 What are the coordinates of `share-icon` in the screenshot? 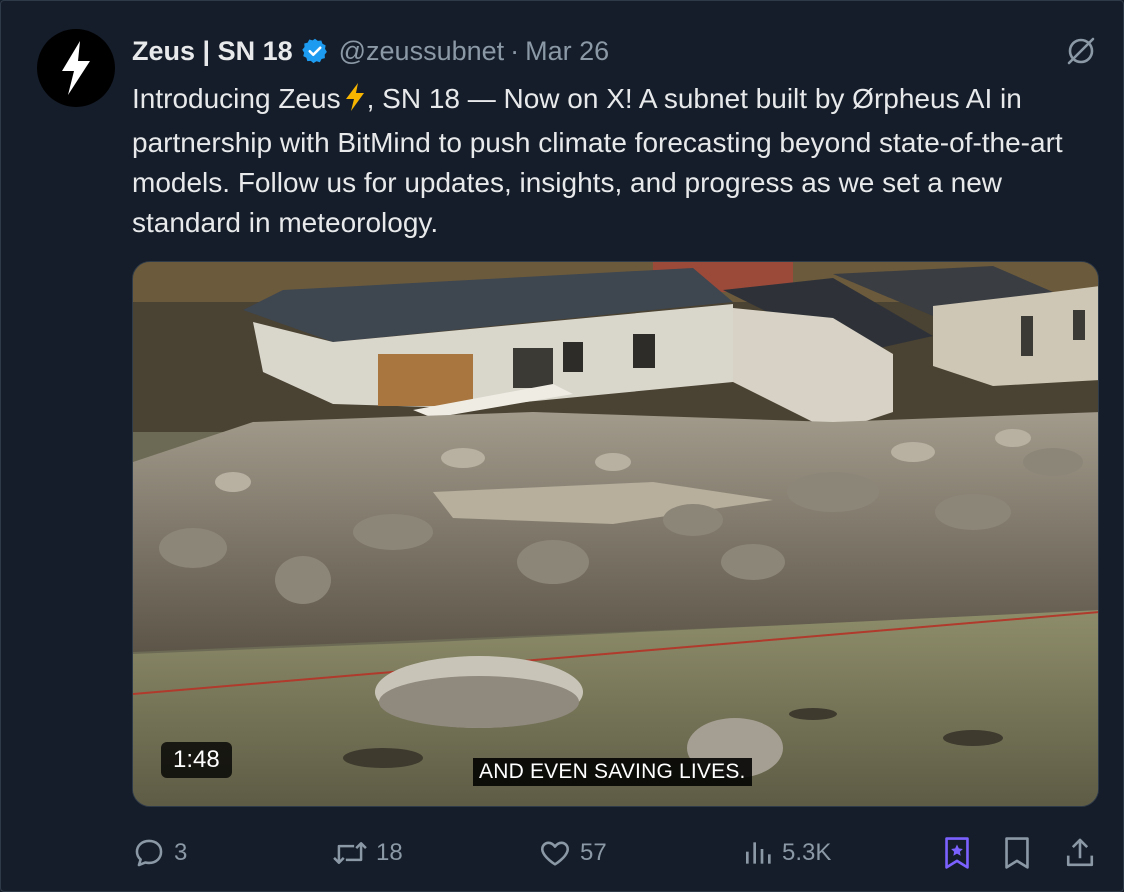 It's located at (1080, 852).